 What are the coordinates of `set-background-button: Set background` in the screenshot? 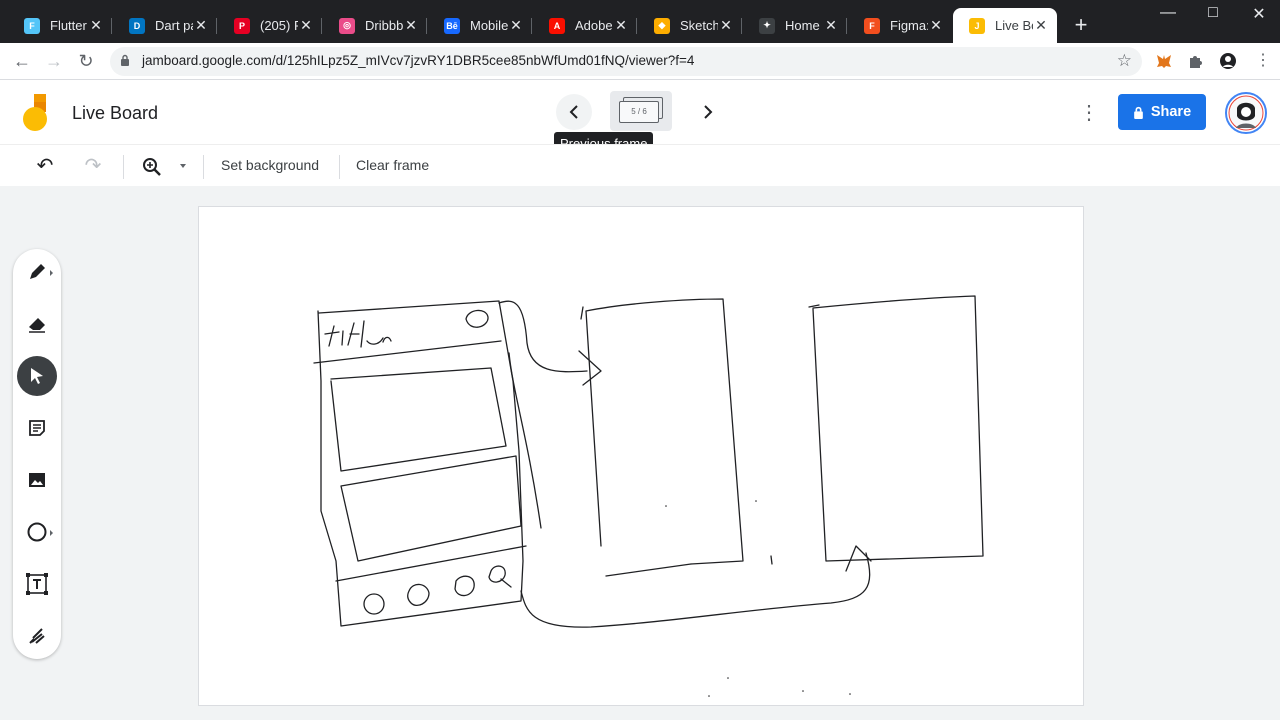 It's located at (270, 165).